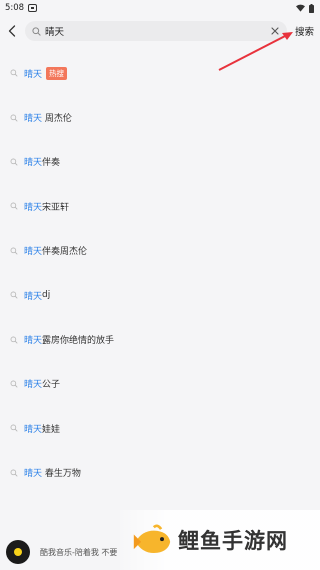 The width and height of the screenshot is (320, 570). Describe the element at coordinates (15, 8) in the screenshot. I see `status-time: 5:08` at that location.